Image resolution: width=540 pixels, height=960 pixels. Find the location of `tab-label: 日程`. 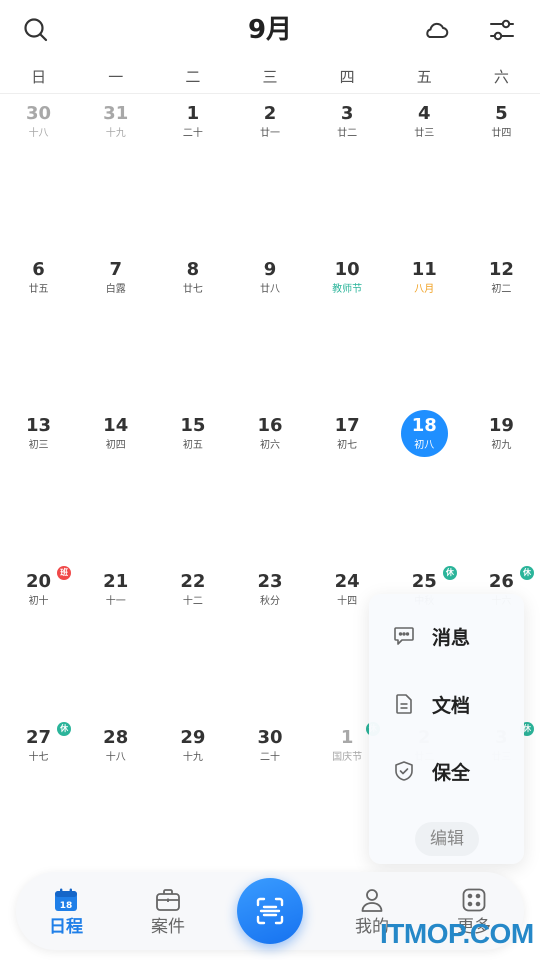

tab-label: 日程 is located at coordinates (66, 927).